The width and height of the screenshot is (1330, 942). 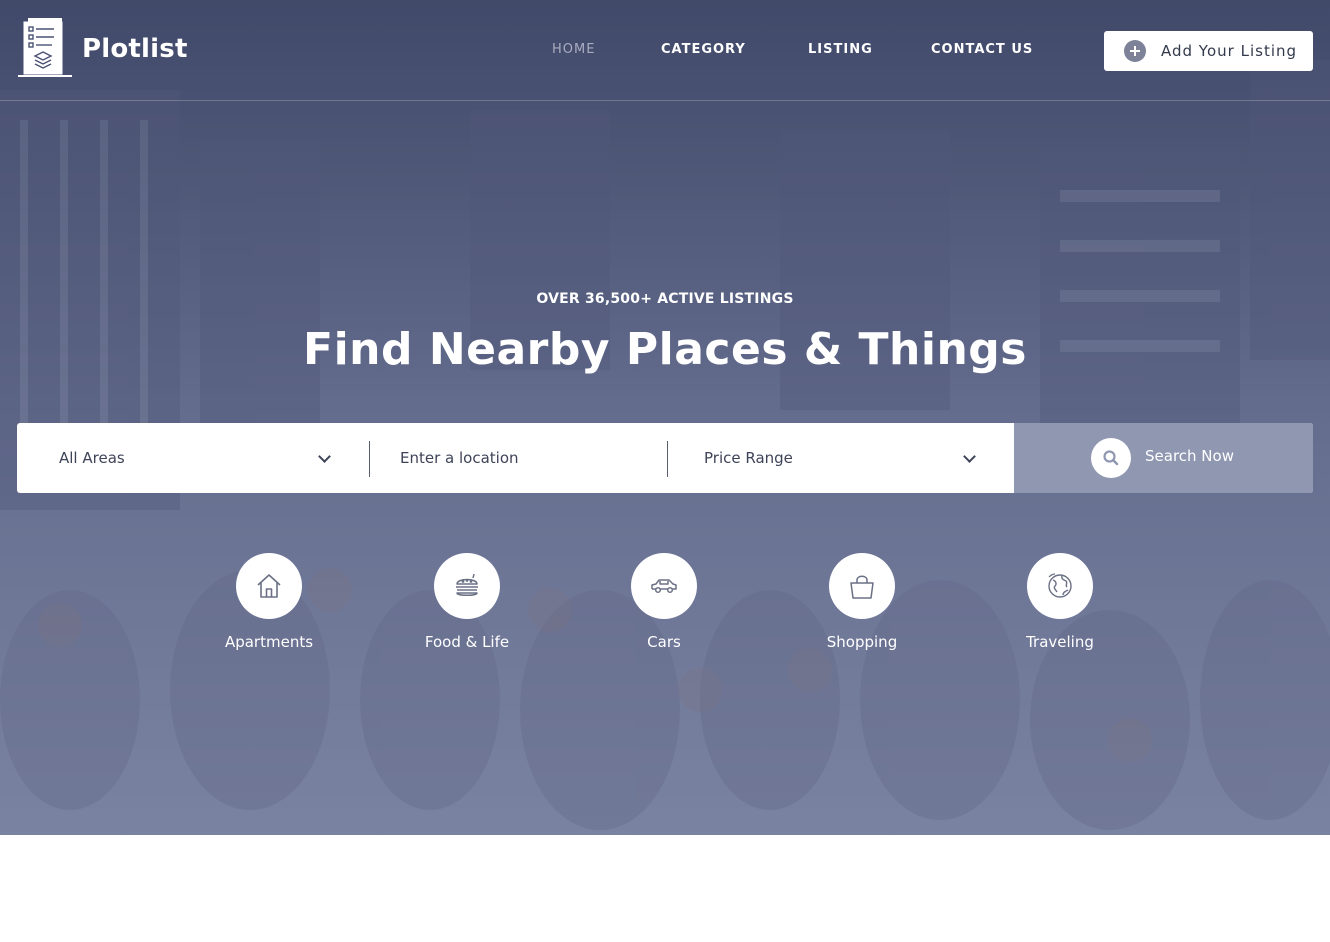 What do you see at coordinates (664, 642) in the screenshot?
I see `category-label: Cars` at bounding box center [664, 642].